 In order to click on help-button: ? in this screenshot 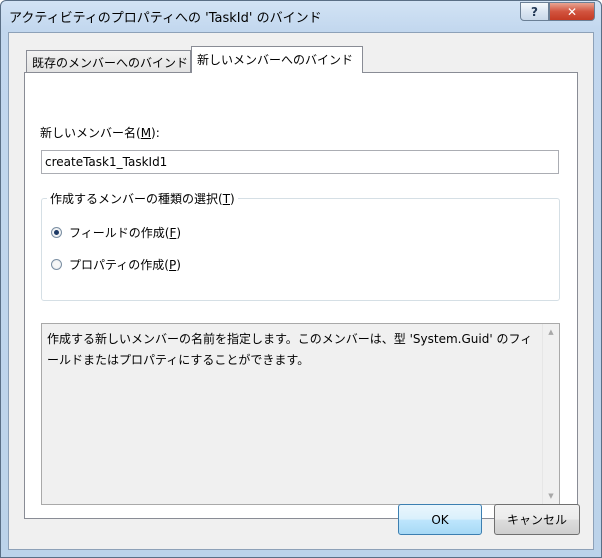, I will do `click(534, 11)`.